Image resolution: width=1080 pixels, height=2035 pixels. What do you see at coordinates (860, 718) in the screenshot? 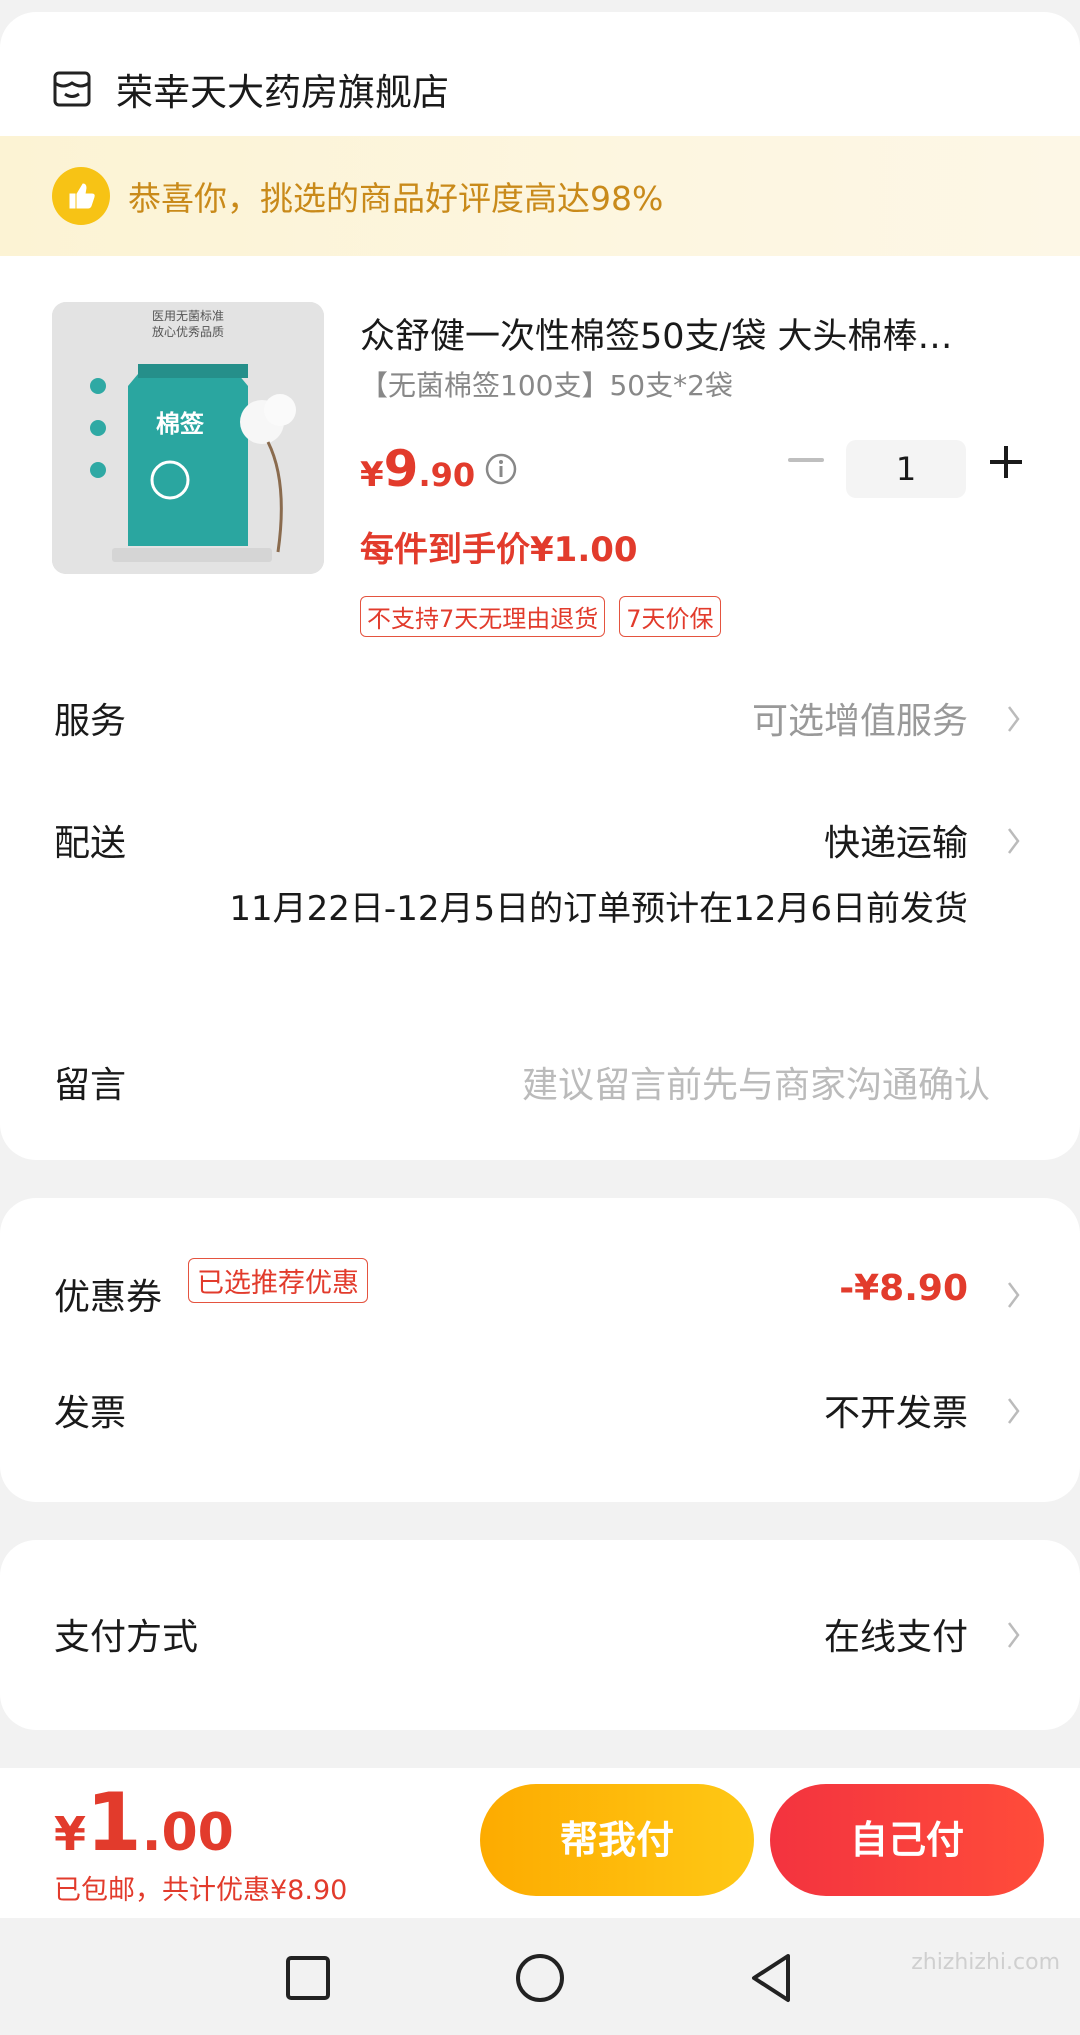
I see `service-value: 可选增值服务` at bounding box center [860, 718].